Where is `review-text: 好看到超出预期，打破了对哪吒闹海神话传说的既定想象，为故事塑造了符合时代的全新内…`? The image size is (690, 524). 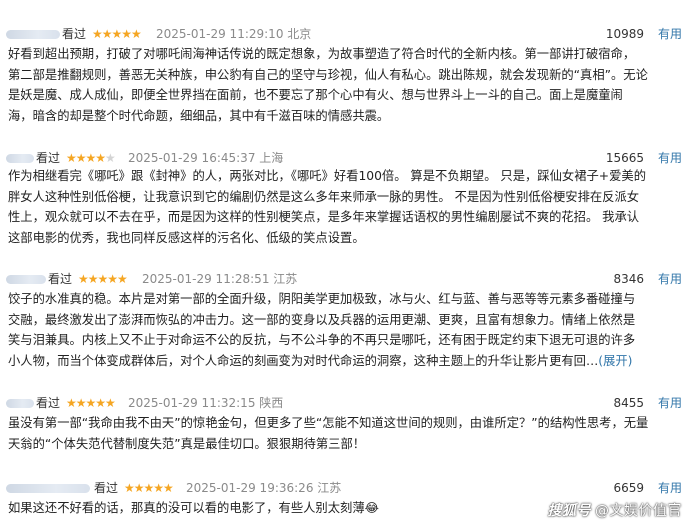 review-text: 好看到超出预期，打破了对哪吒闹海神话传说的既定想象，为故事塑造了符合时代的全新内… is located at coordinates (328, 85).